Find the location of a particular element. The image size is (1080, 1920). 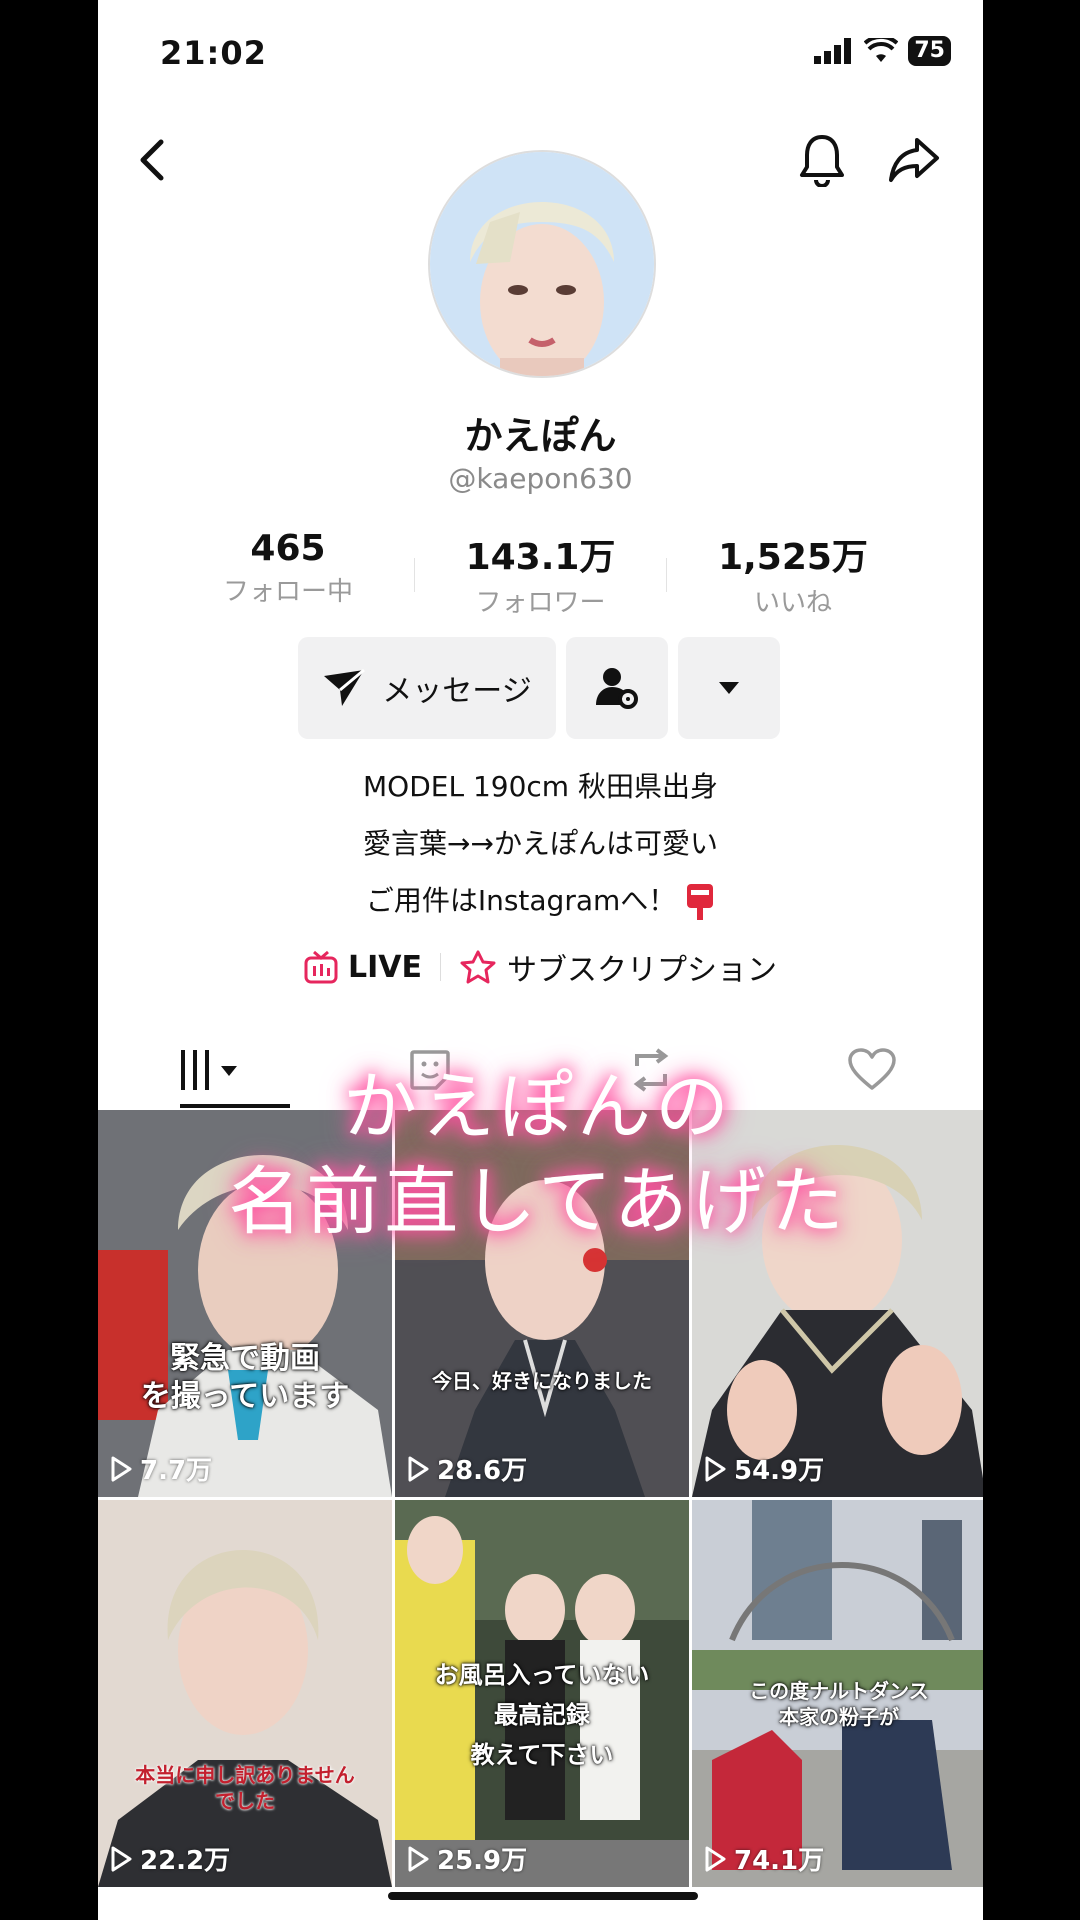

bell-icon is located at coordinates (822, 161).